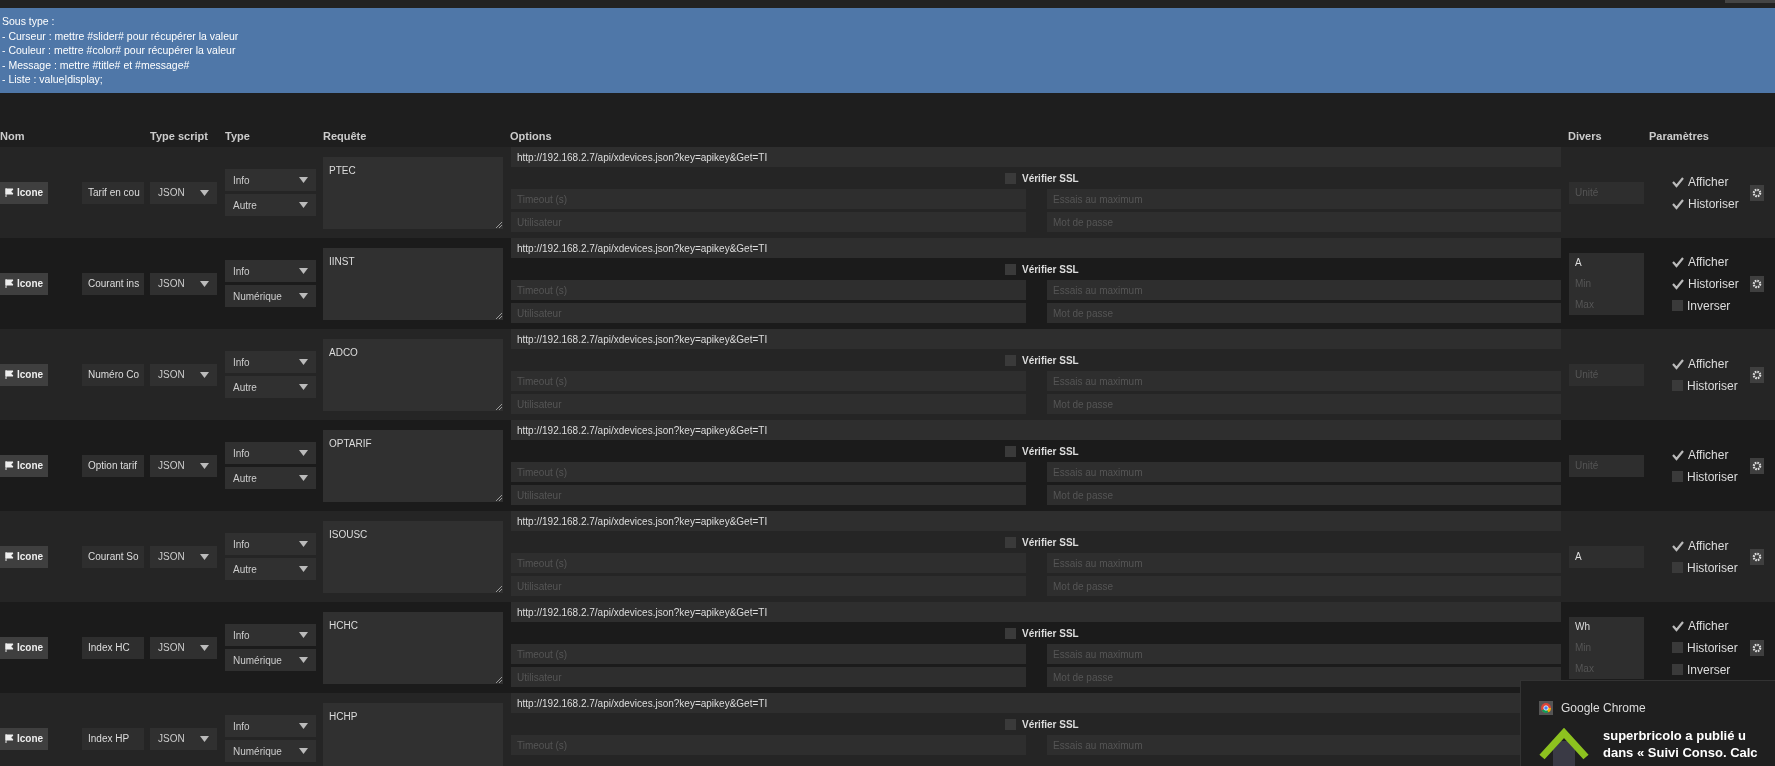  Describe the element at coordinates (1564, 746) in the screenshot. I see `house-icon` at that location.